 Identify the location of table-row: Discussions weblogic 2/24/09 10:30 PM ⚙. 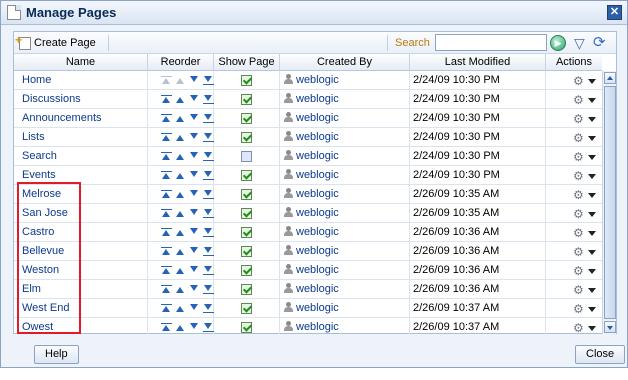
(308, 99).